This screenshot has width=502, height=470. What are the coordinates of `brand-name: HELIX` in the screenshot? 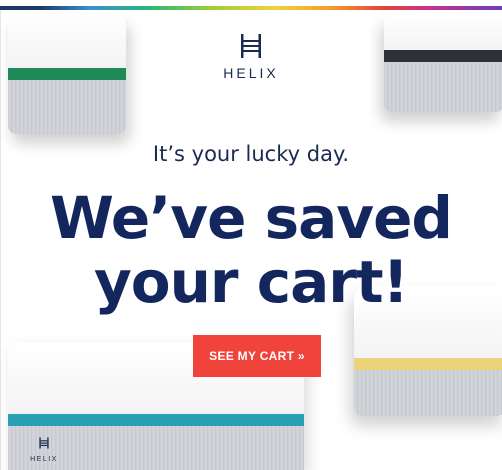 It's located at (251, 73).